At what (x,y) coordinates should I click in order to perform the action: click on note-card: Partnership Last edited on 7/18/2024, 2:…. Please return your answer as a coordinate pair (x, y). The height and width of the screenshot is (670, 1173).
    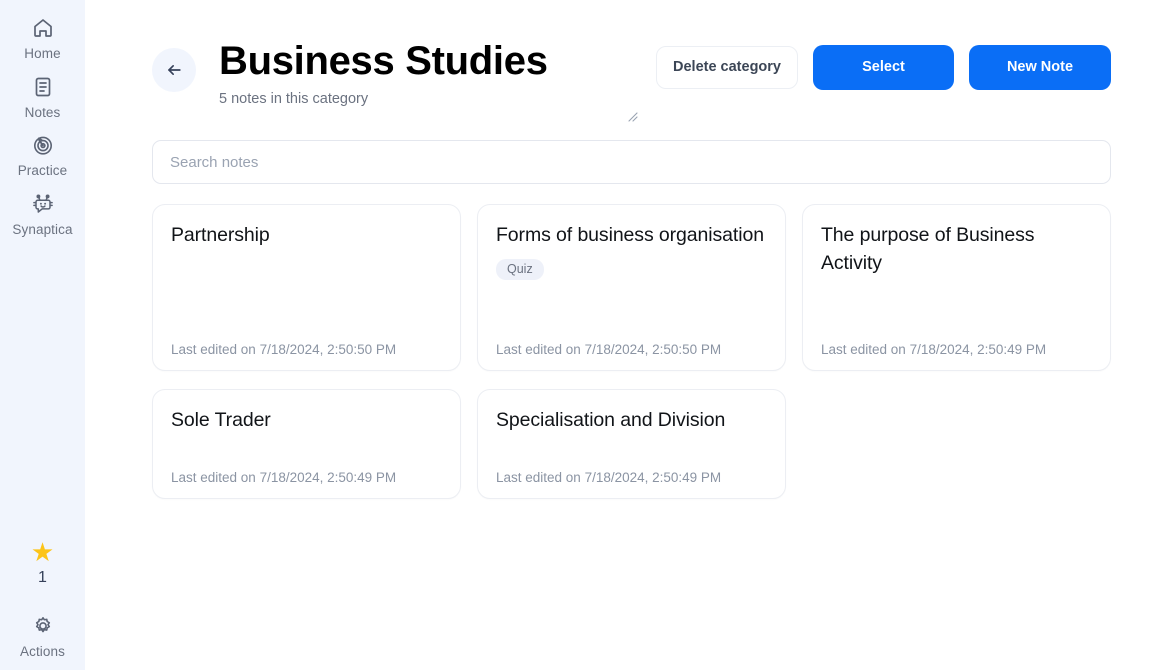
    Looking at the image, I should click on (306, 287).